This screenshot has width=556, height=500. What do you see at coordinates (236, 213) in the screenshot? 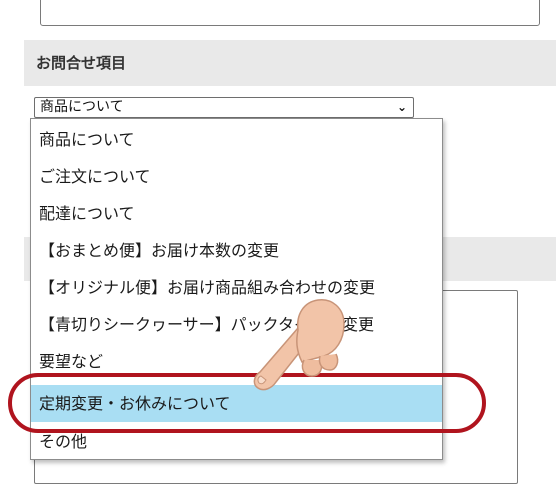
I see `option-delivery: 配達について` at bounding box center [236, 213].